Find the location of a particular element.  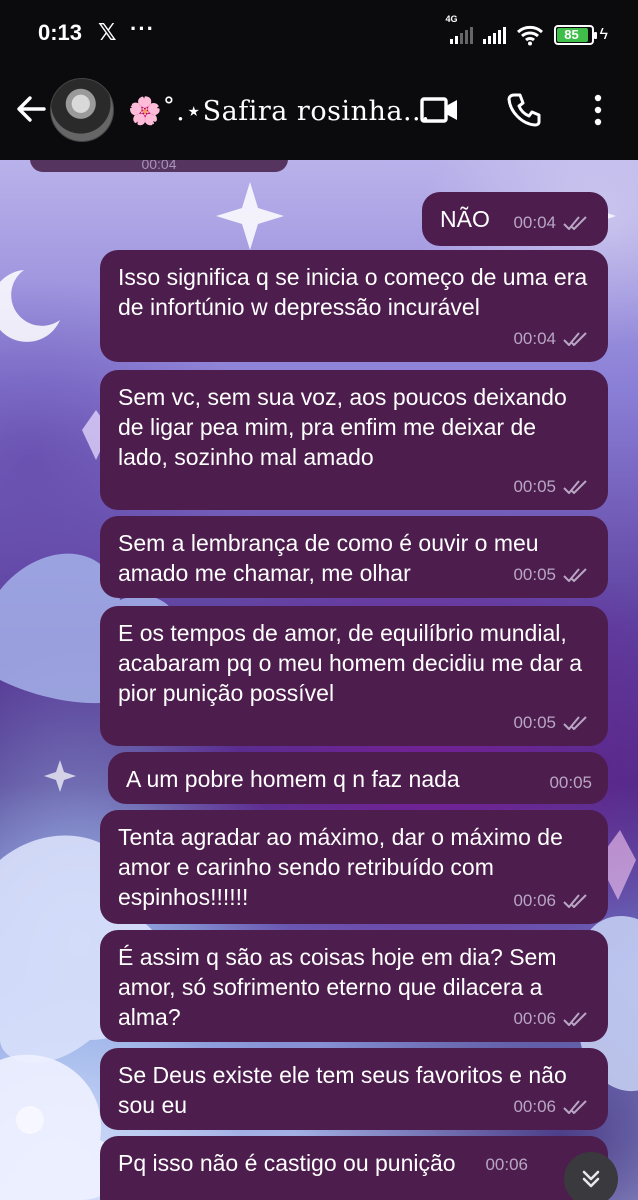

wifi-icon is located at coordinates (529, 35).